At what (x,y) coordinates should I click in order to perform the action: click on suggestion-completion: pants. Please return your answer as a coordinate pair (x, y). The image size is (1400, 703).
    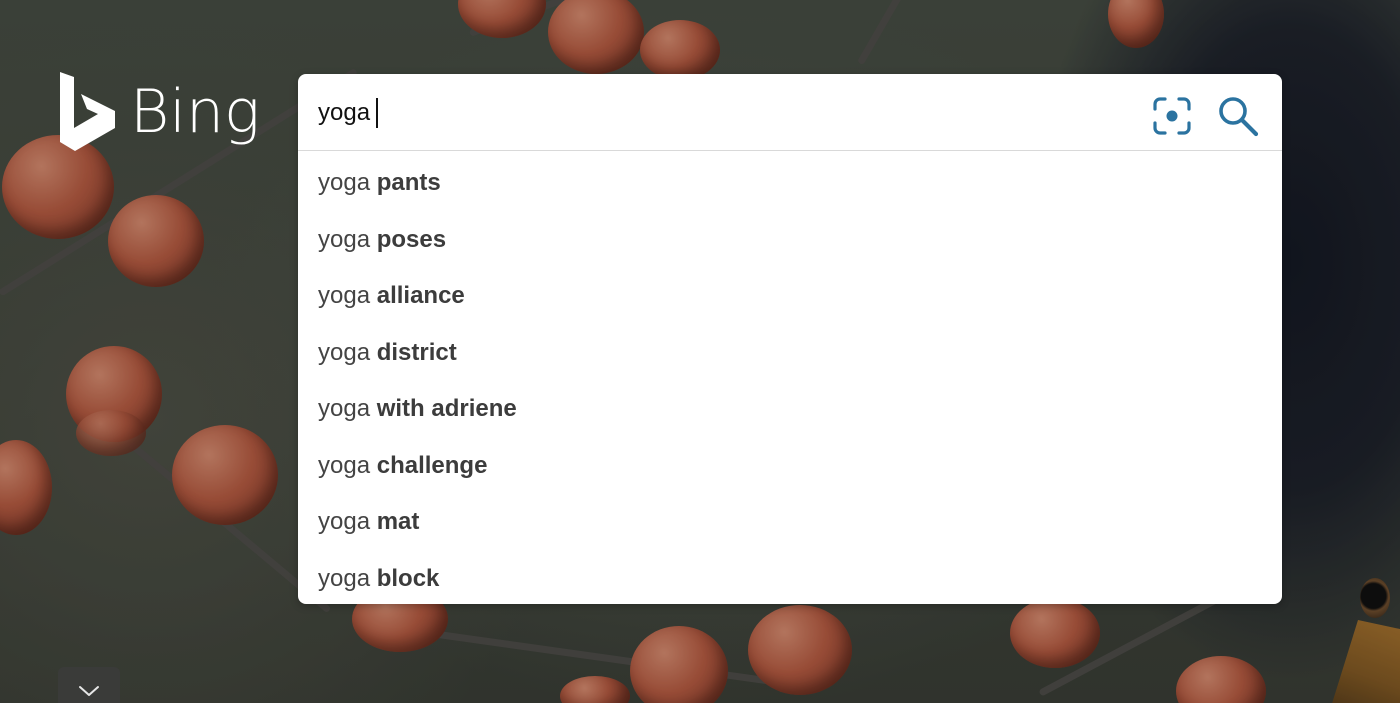
    Looking at the image, I should click on (408, 183).